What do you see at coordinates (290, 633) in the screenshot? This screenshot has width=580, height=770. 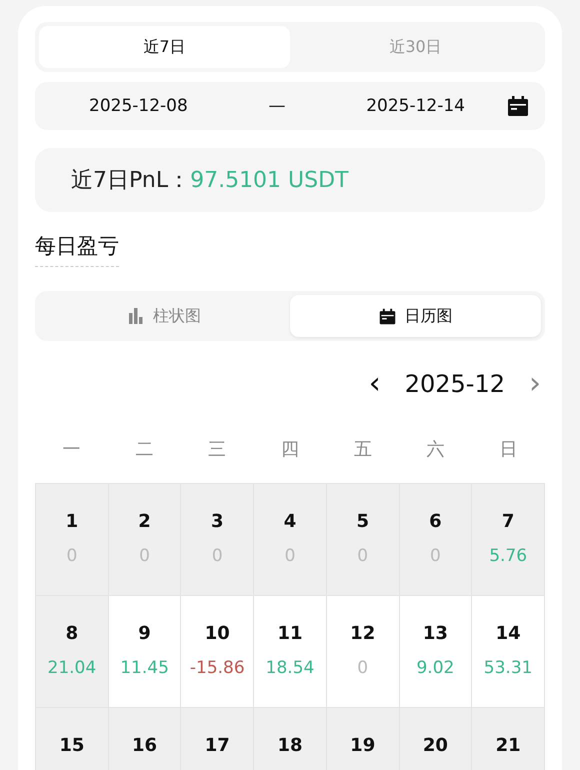 I see `day-number: 11` at bounding box center [290, 633].